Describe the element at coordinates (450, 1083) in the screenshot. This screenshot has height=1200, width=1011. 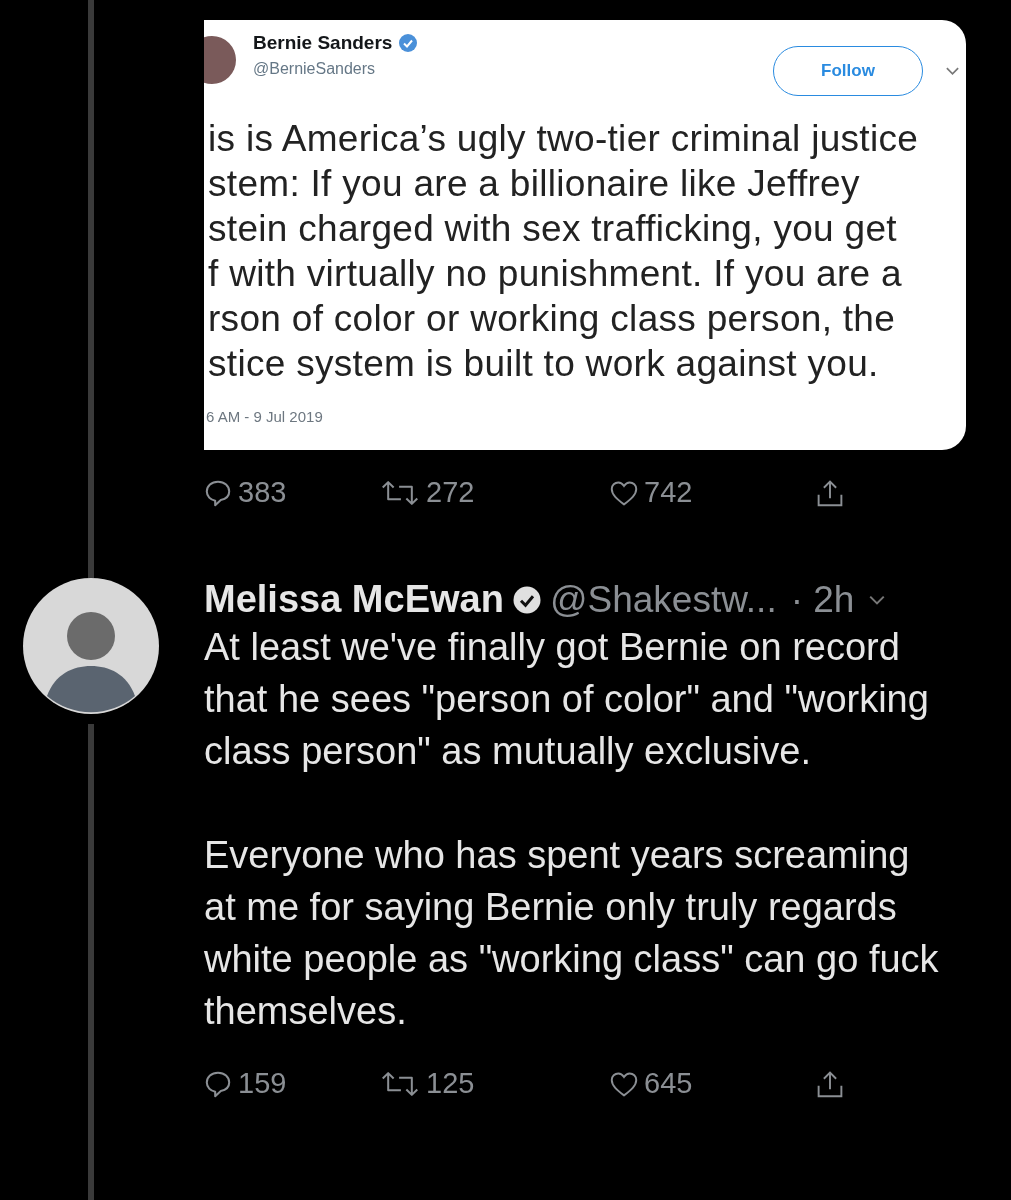
I see `count: 125` at that location.